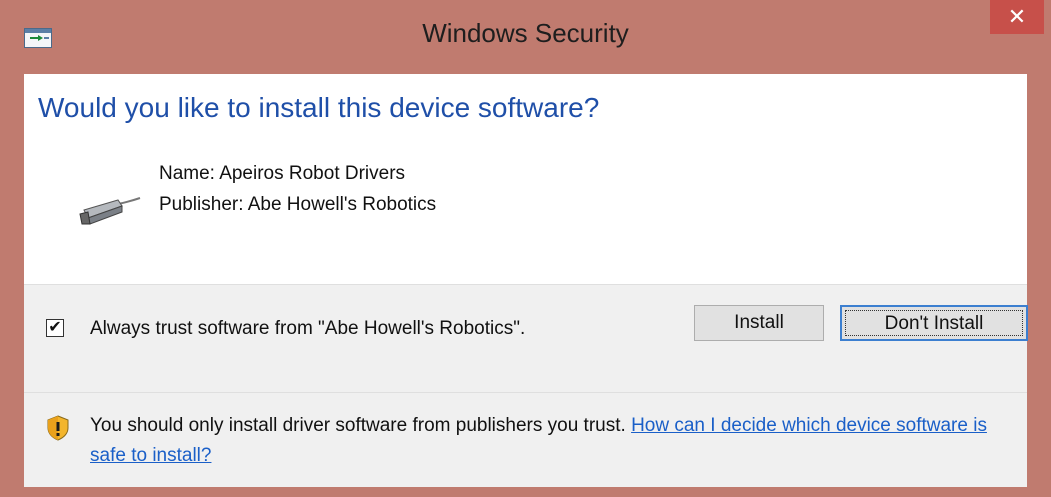 This screenshot has width=1051, height=497. I want to click on close-button: ✕, so click(1017, 17).